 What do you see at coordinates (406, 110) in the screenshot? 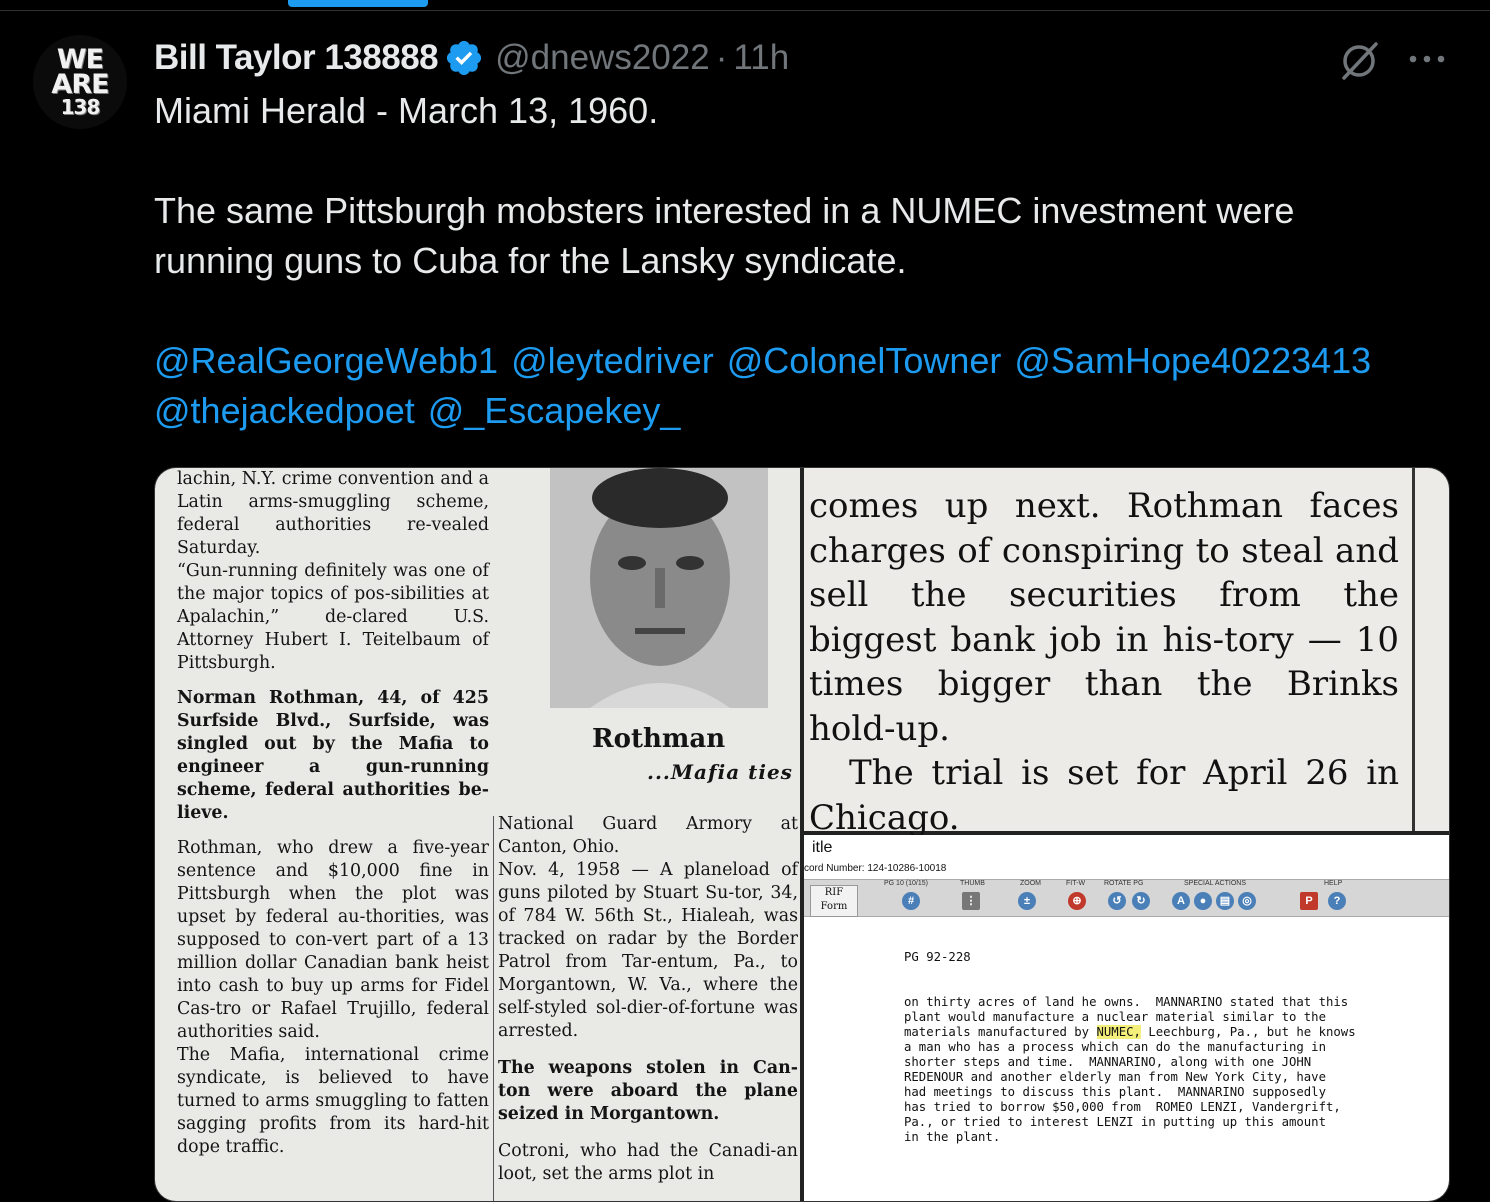
I see `tweet-line-1: Miami Herald - March 13, 1960.` at bounding box center [406, 110].